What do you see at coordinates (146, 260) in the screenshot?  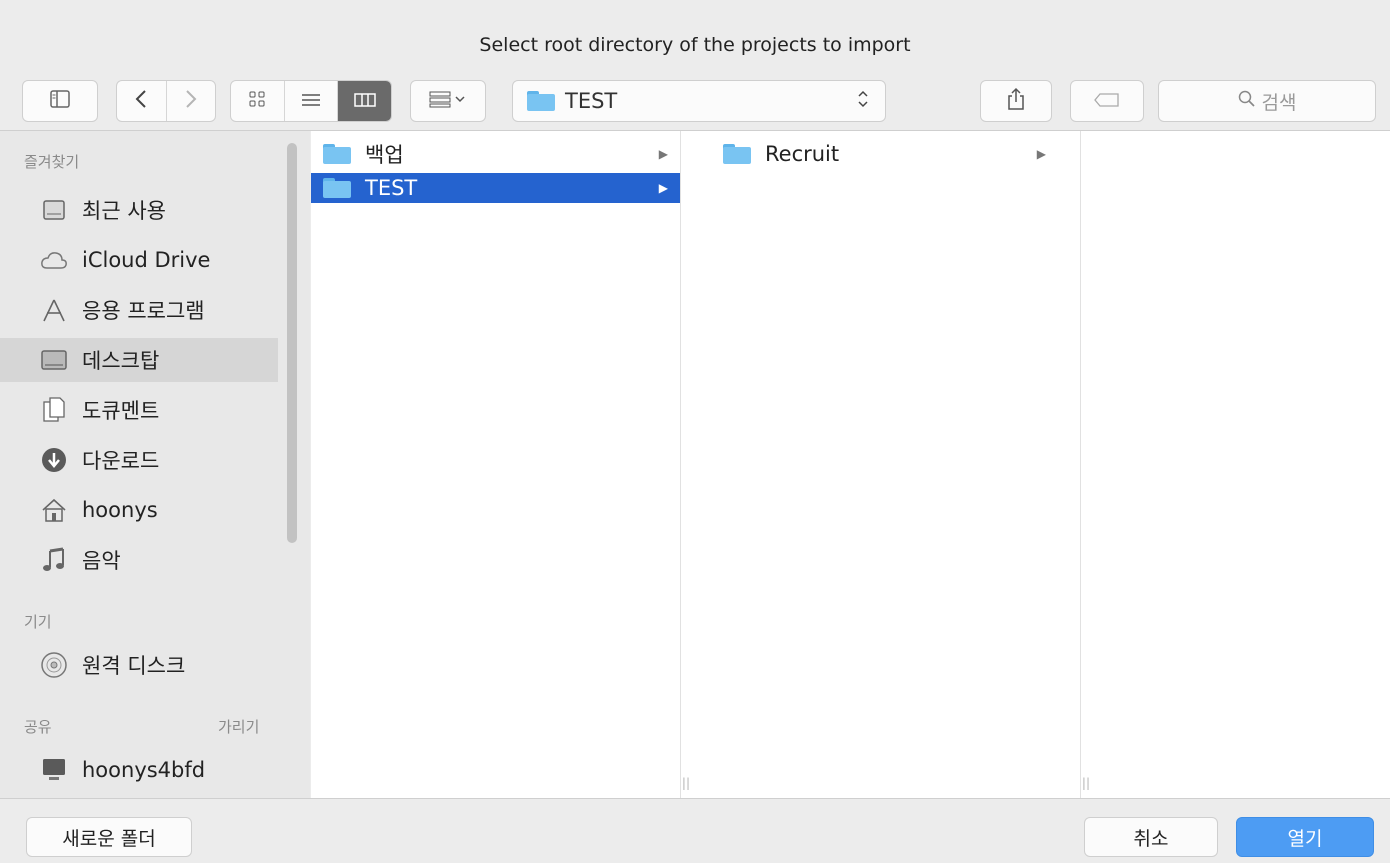 I see `sidebar-item-label: iCloud Drive` at bounding box center [146, 260].